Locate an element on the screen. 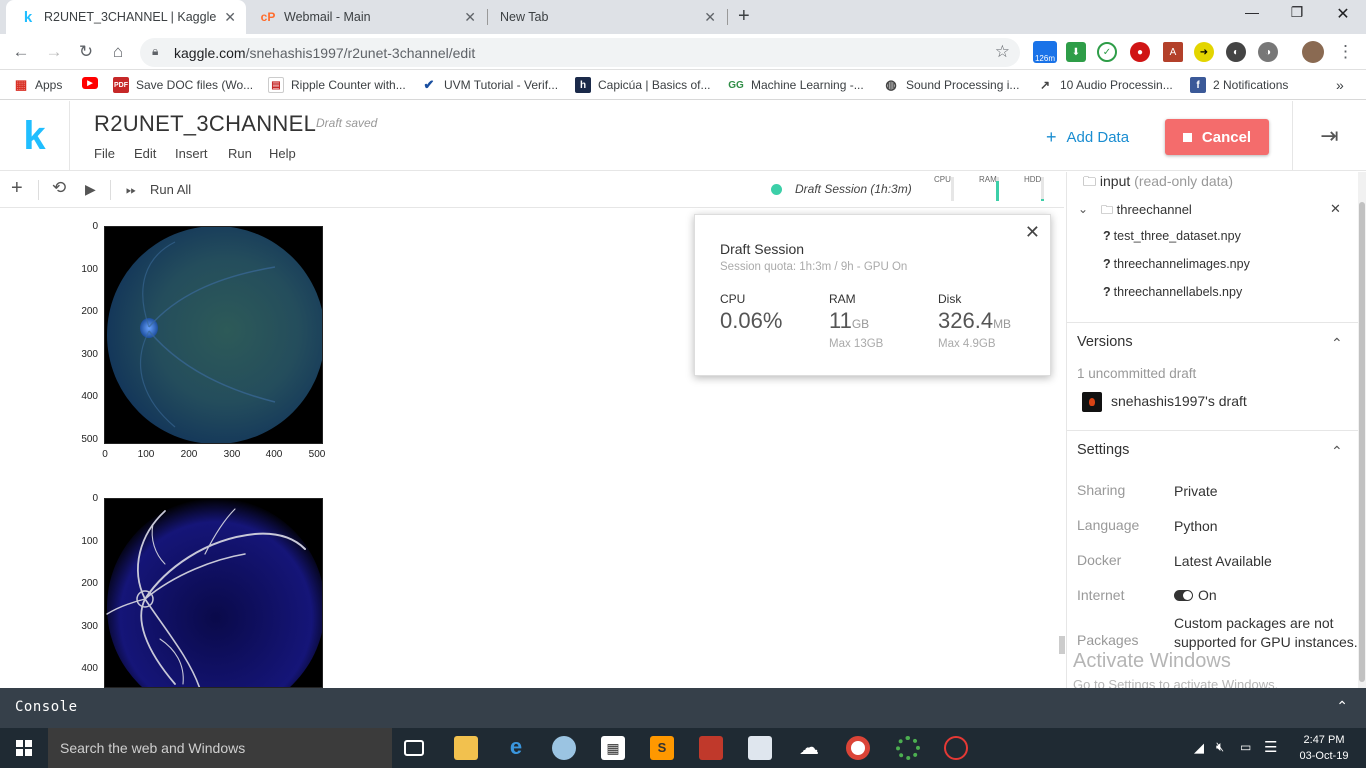 This screenshot has width=1366, height=768. settings-header: Settings is located at coordinates (1103, 450).